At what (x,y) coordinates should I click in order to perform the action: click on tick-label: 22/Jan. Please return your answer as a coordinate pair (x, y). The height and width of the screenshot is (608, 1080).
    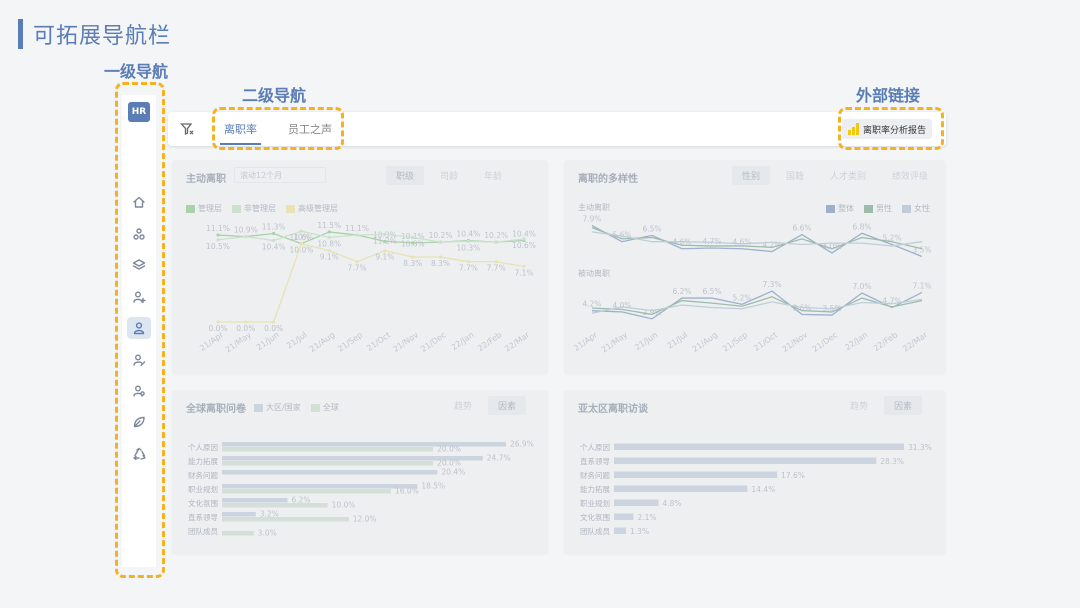
    Looking at the image, I should click on (463, 341).